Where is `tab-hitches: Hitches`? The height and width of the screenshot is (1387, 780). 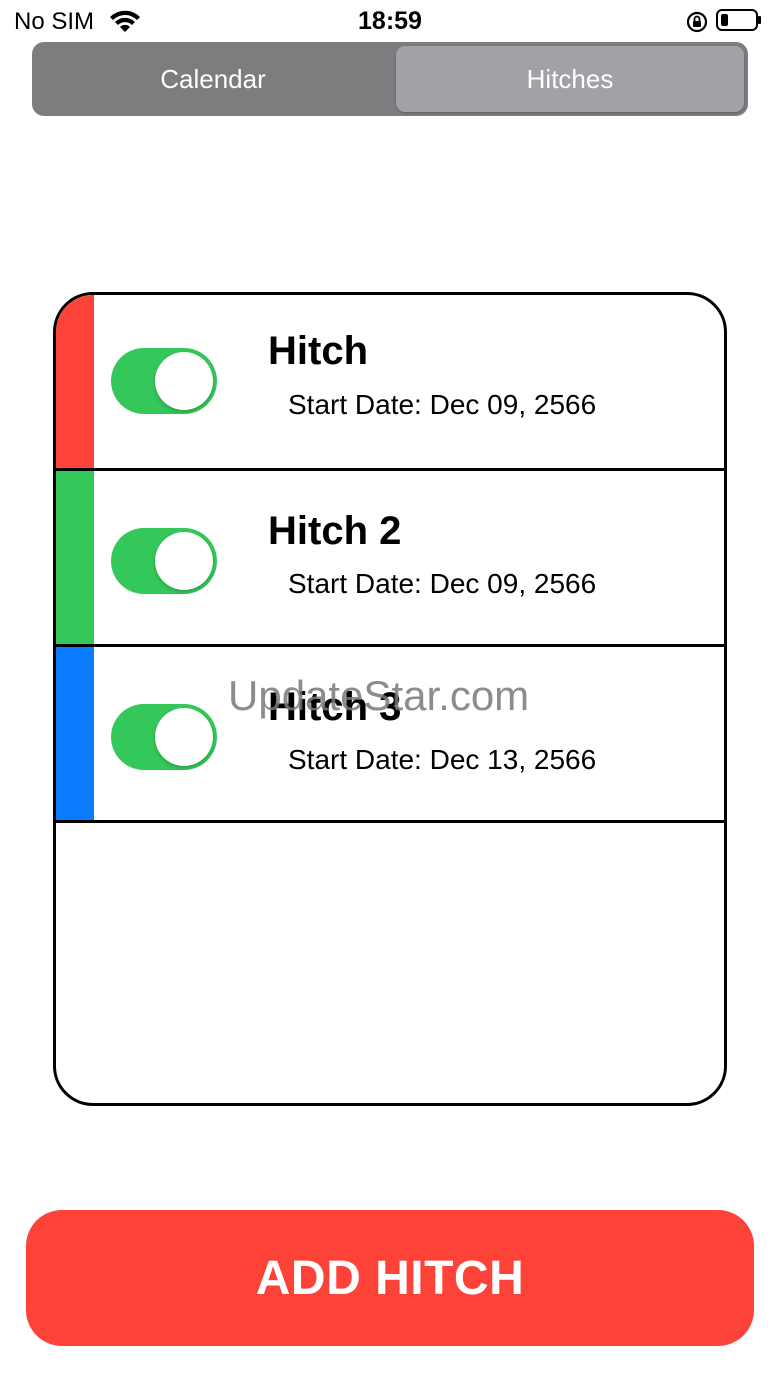 tab-hitches: Hitches is located at coordinates (570, 79).